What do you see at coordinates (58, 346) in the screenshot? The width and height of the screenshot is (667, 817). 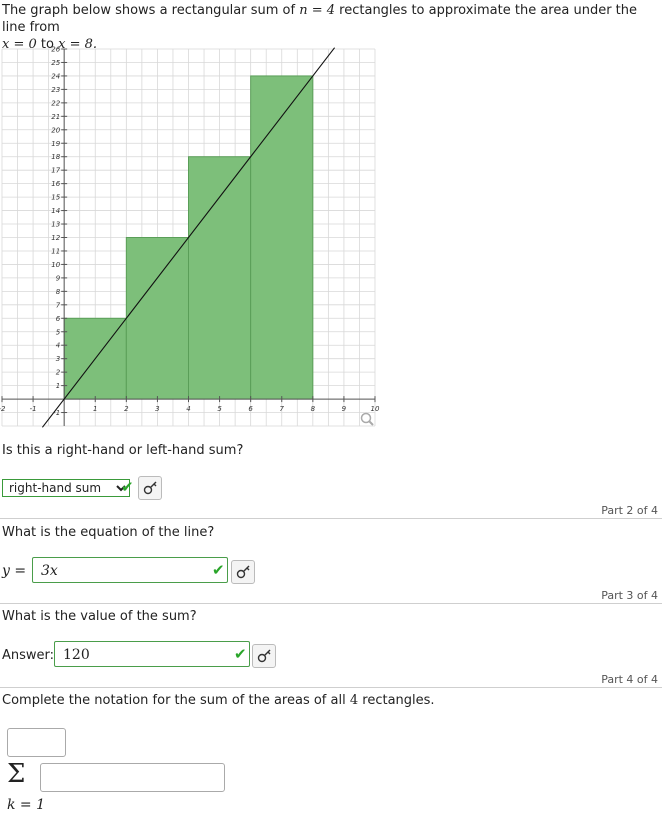 I see `y-tick-label: 4` at bounding box center [58, 346].